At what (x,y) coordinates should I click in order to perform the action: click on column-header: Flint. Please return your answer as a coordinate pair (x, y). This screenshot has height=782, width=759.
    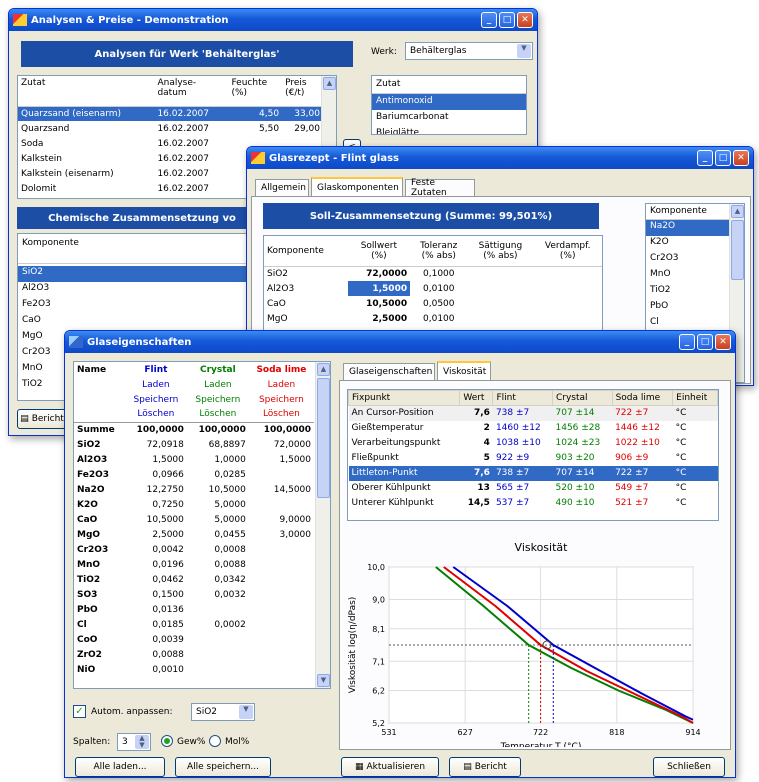
    Looking at the image, I should click on (522, 398).